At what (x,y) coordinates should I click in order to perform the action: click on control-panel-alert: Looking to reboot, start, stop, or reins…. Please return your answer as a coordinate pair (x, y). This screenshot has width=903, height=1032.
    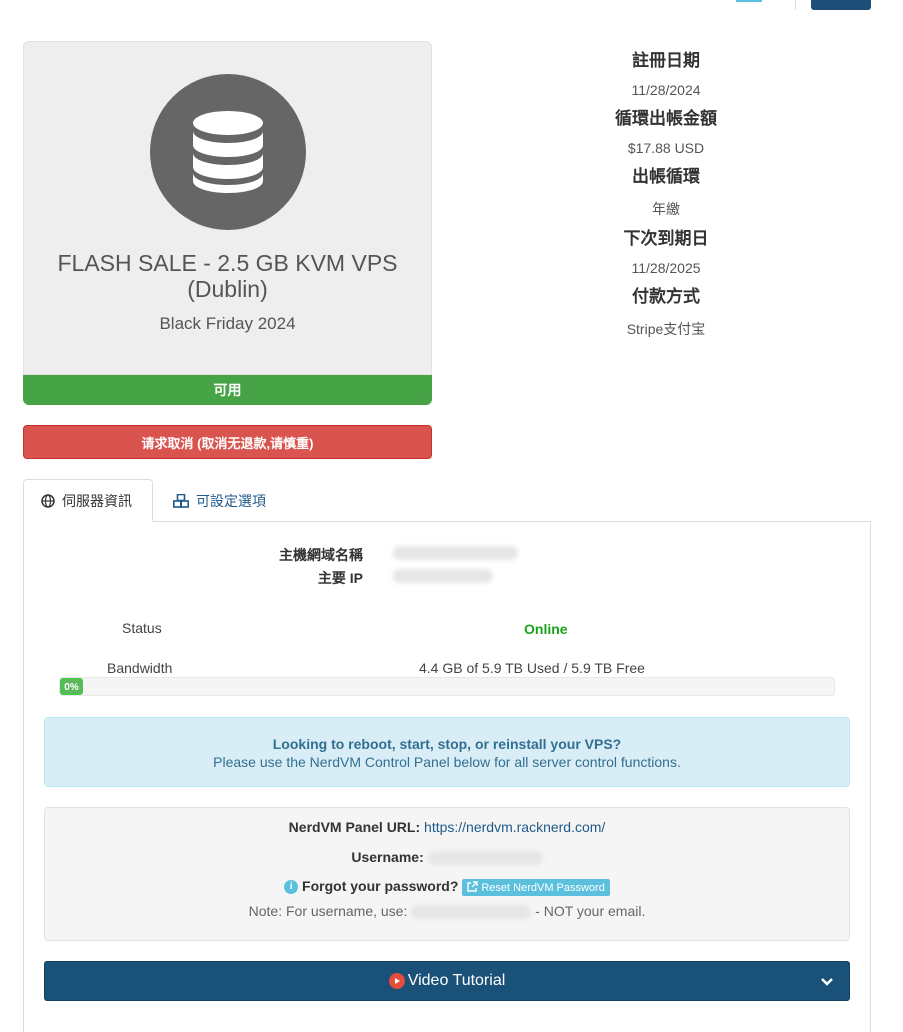
    Looking at the image, I should click on (447, 752).